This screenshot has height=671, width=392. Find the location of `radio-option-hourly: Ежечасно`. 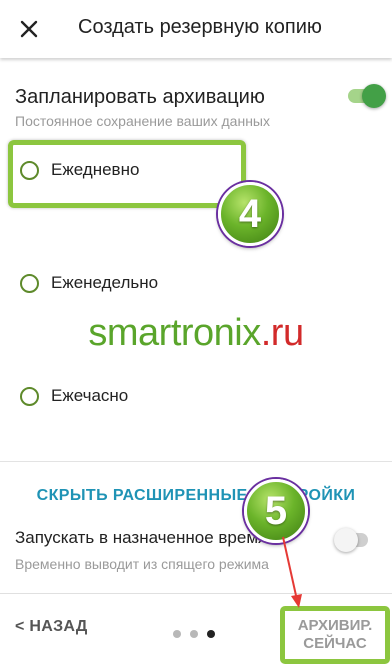

radio-option-hourly: Ежечасно is located at coordinates (74, 396).